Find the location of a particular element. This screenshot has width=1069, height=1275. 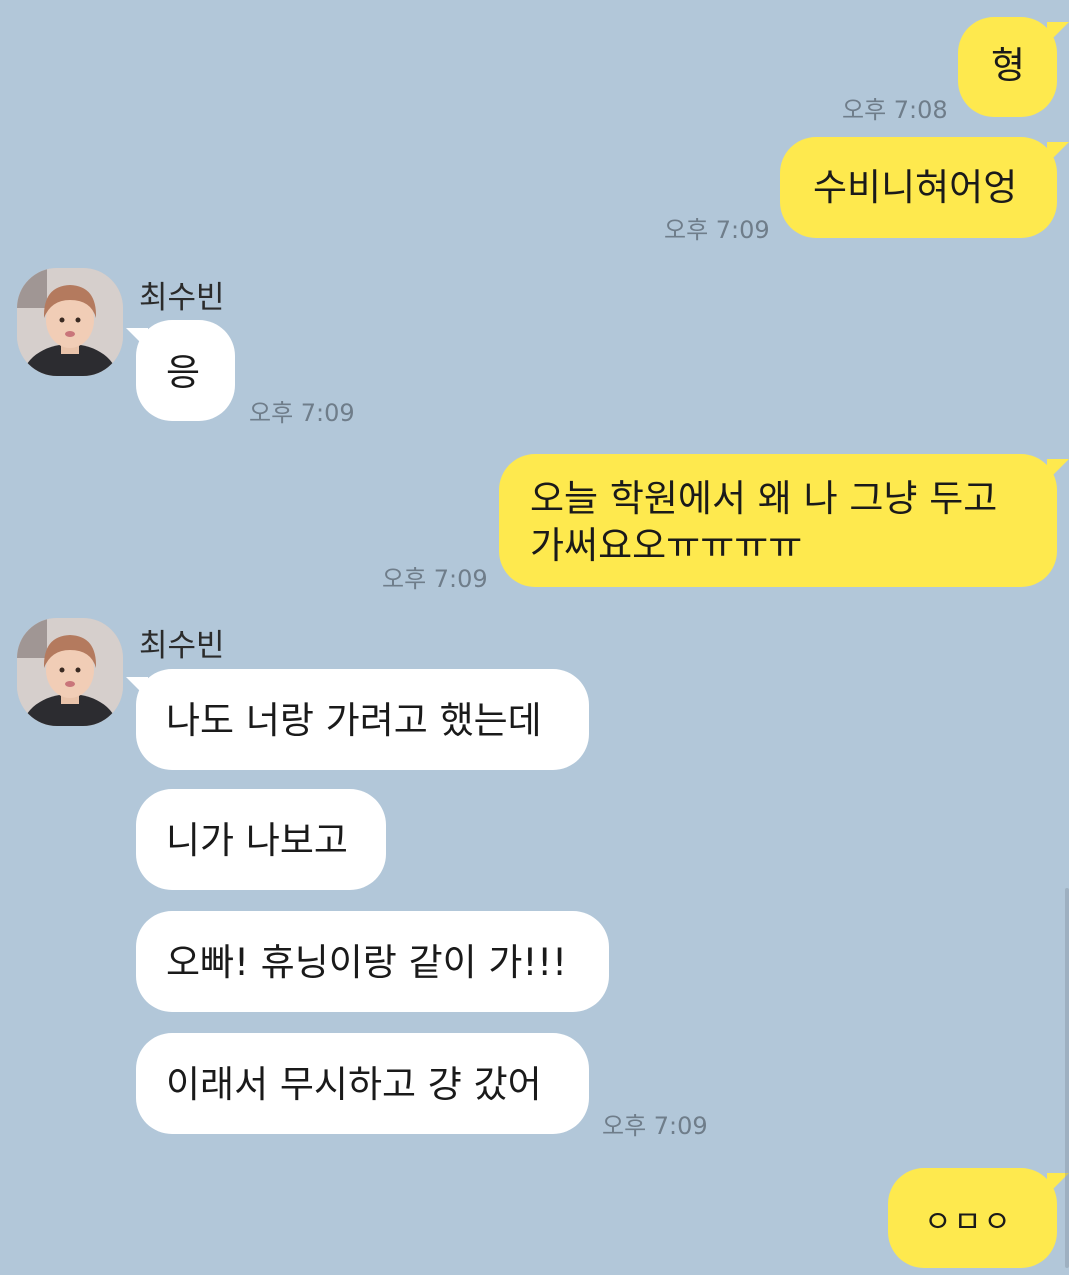

message-text: 수비니혀어엉 is located at coordinates (915, 187).